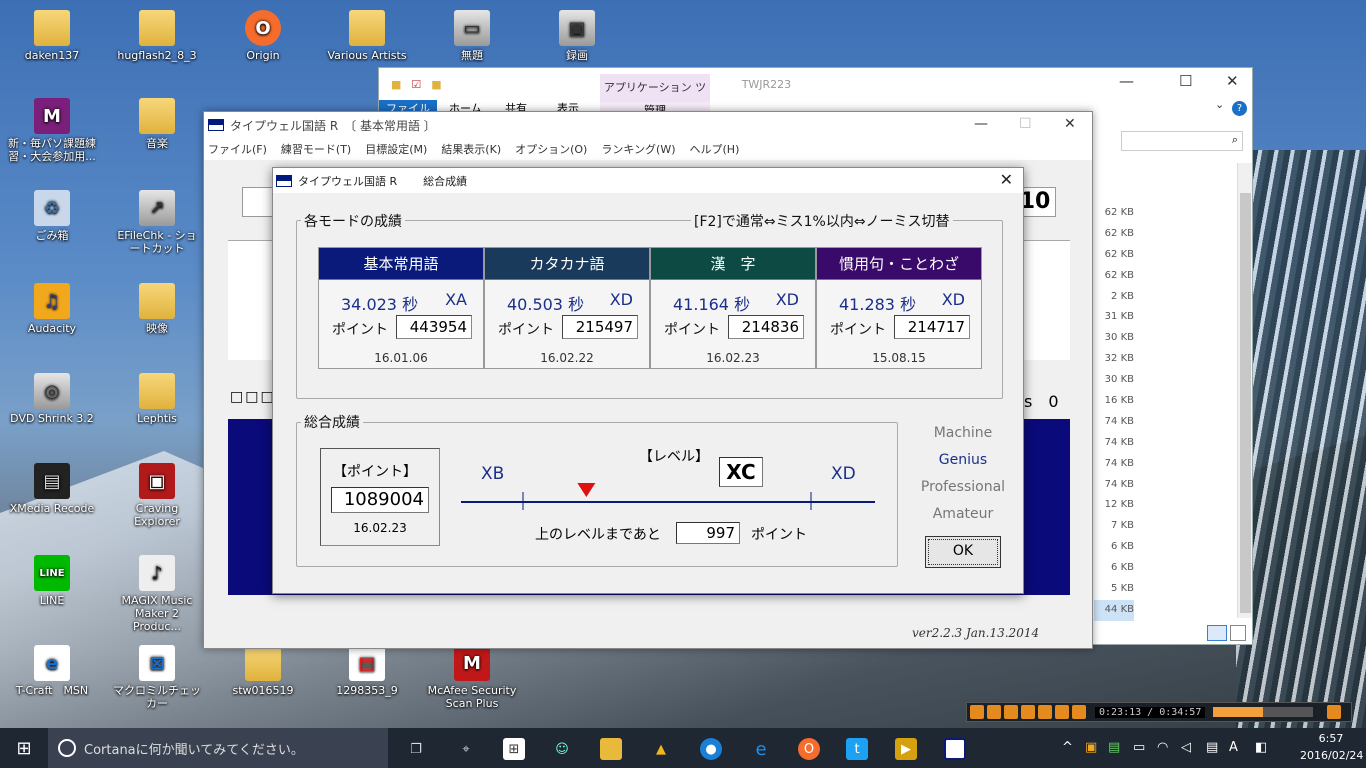 This screenshot has width=1366, height=768. What do you see at coordinates (976, 633) in the screenshot?
I see `version-label: ver2.2.3 Jan.13.2014` at bounding box center [976, 633].